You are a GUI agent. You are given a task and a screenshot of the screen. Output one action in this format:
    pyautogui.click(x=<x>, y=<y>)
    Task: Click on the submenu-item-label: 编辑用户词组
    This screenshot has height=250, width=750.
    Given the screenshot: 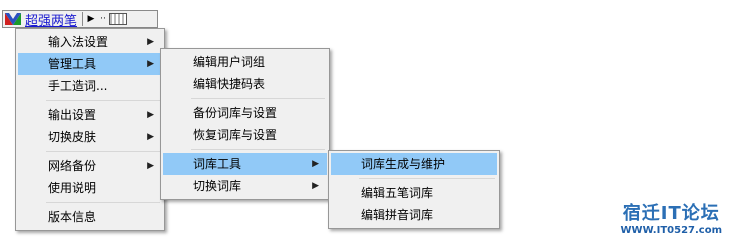 What is the action you would take?
    pyautogui.click(x=229, y=62)
    